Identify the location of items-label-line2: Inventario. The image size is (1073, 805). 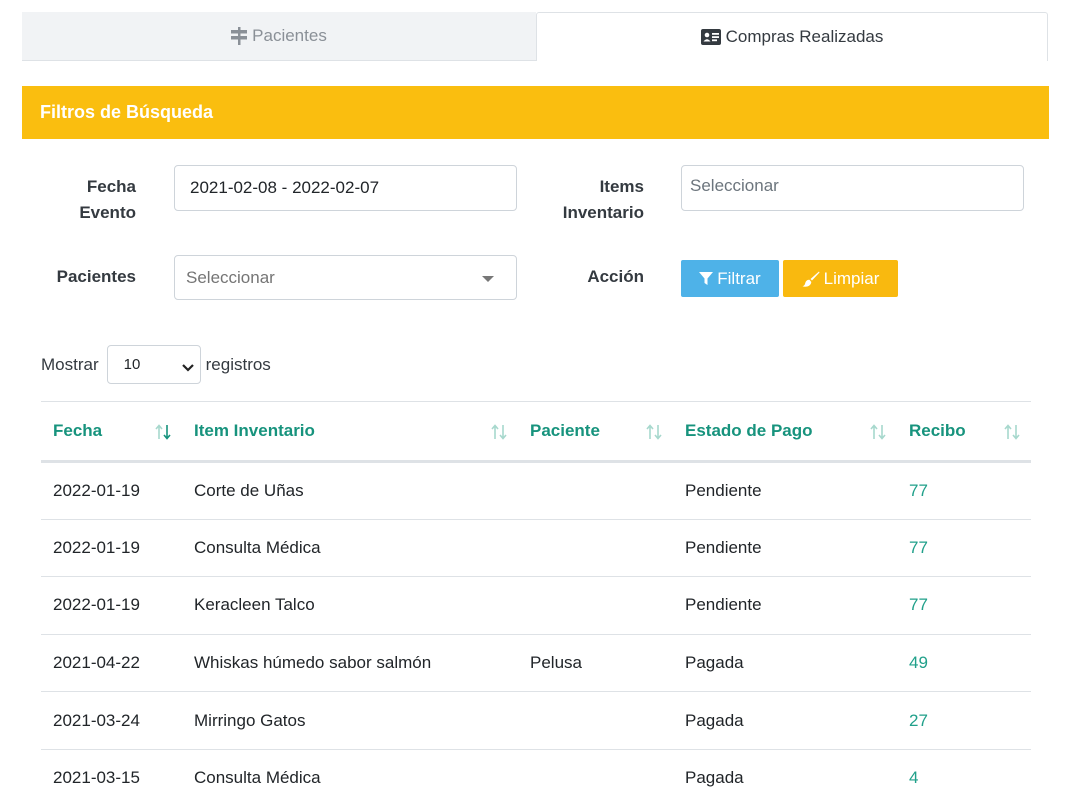
(603, 212).